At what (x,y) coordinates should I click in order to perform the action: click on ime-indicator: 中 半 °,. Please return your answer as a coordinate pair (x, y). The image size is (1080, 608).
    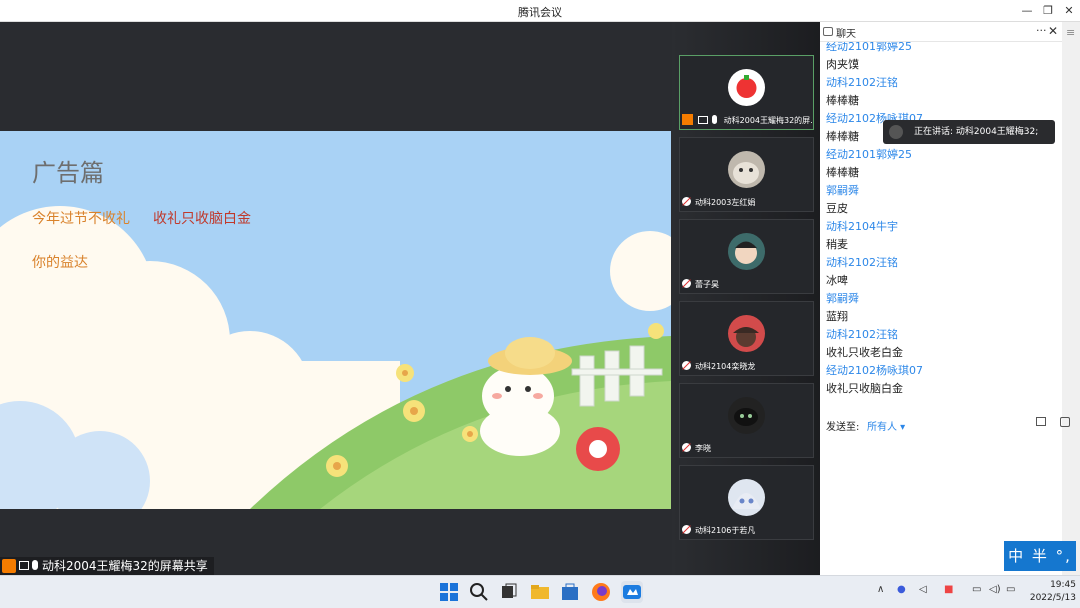
    Looking at the image, I should click on (1040, 556).